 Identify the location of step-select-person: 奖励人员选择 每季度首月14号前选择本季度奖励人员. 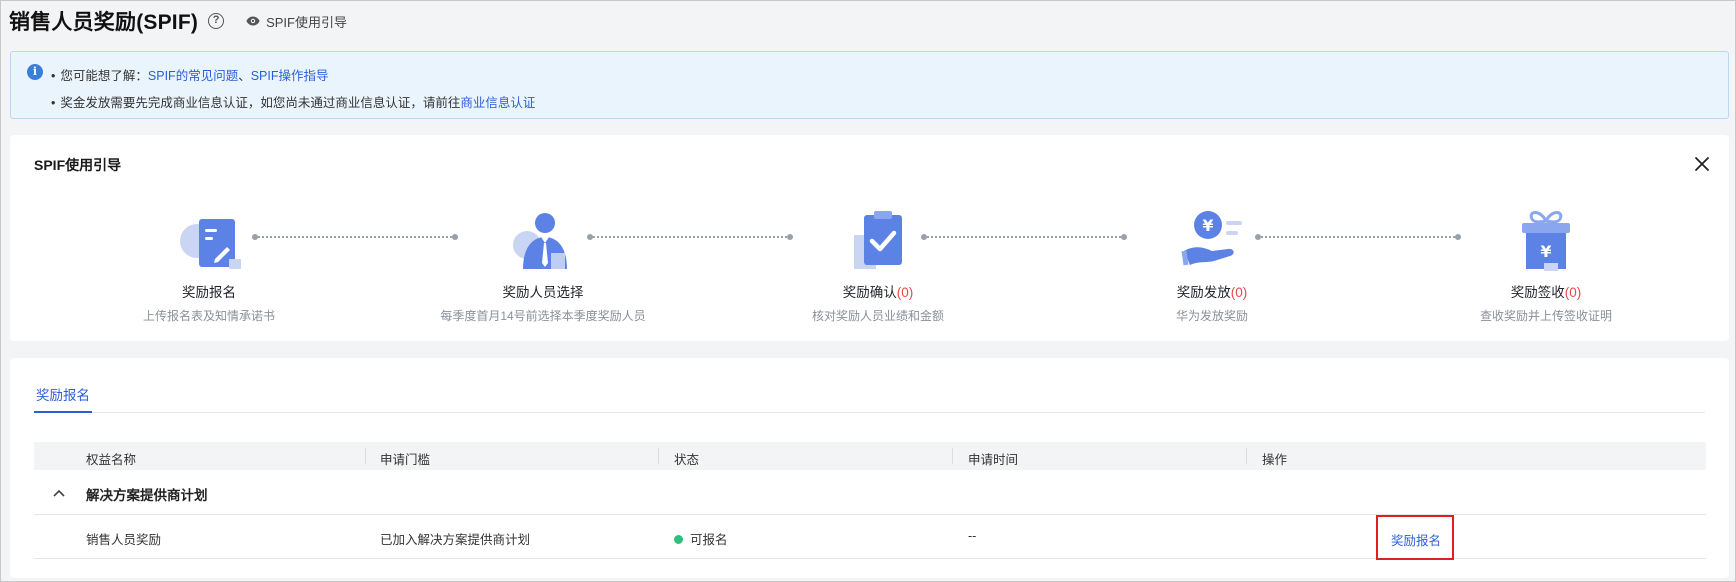
(543, 265).